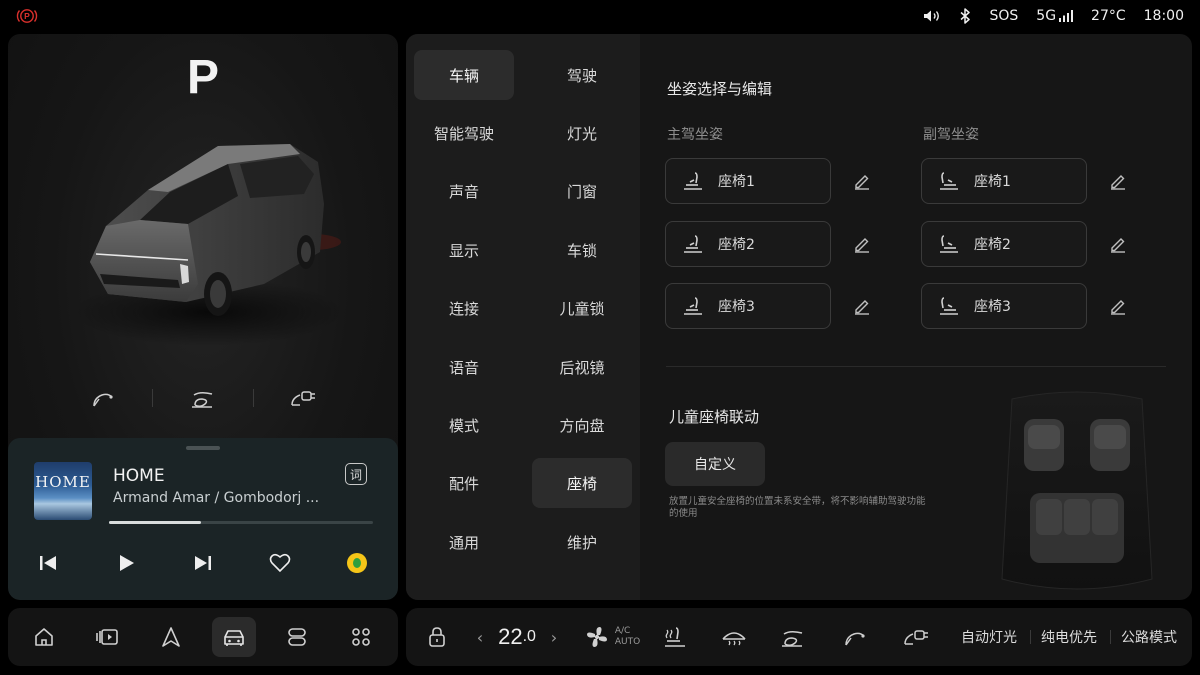 The width and height of the screenshot is (1200, 675). Describe the element at coordinates (297, 637) in the screenshot. I see `apps-switch-icon` at that location.